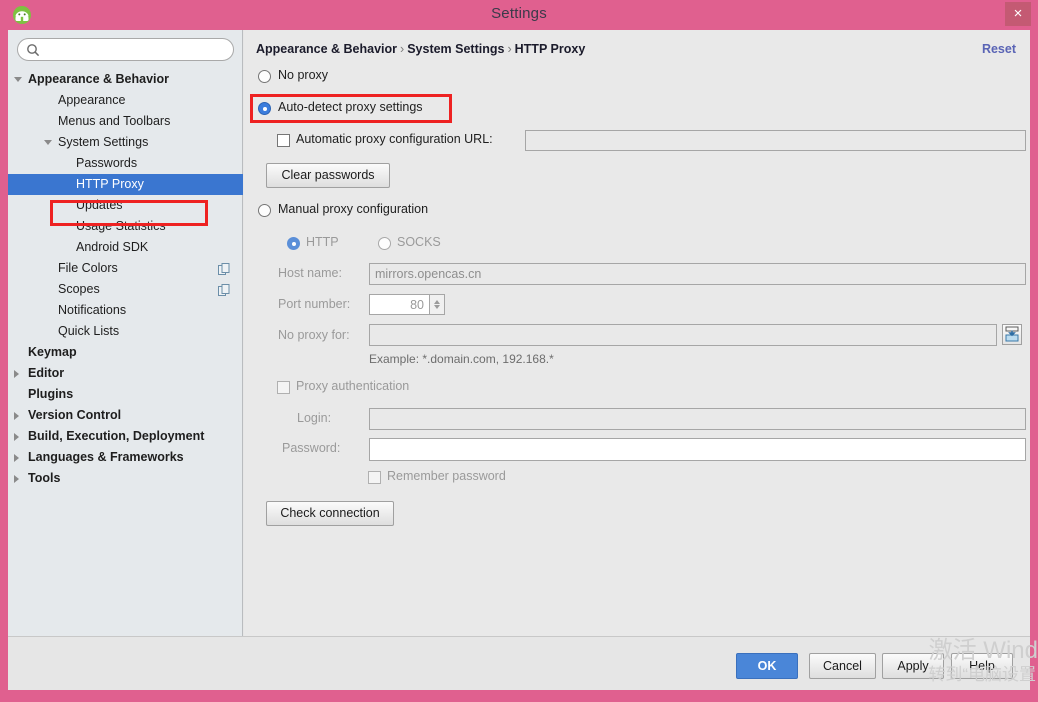  I want to click on close-button: ×, so click(1018, 14).